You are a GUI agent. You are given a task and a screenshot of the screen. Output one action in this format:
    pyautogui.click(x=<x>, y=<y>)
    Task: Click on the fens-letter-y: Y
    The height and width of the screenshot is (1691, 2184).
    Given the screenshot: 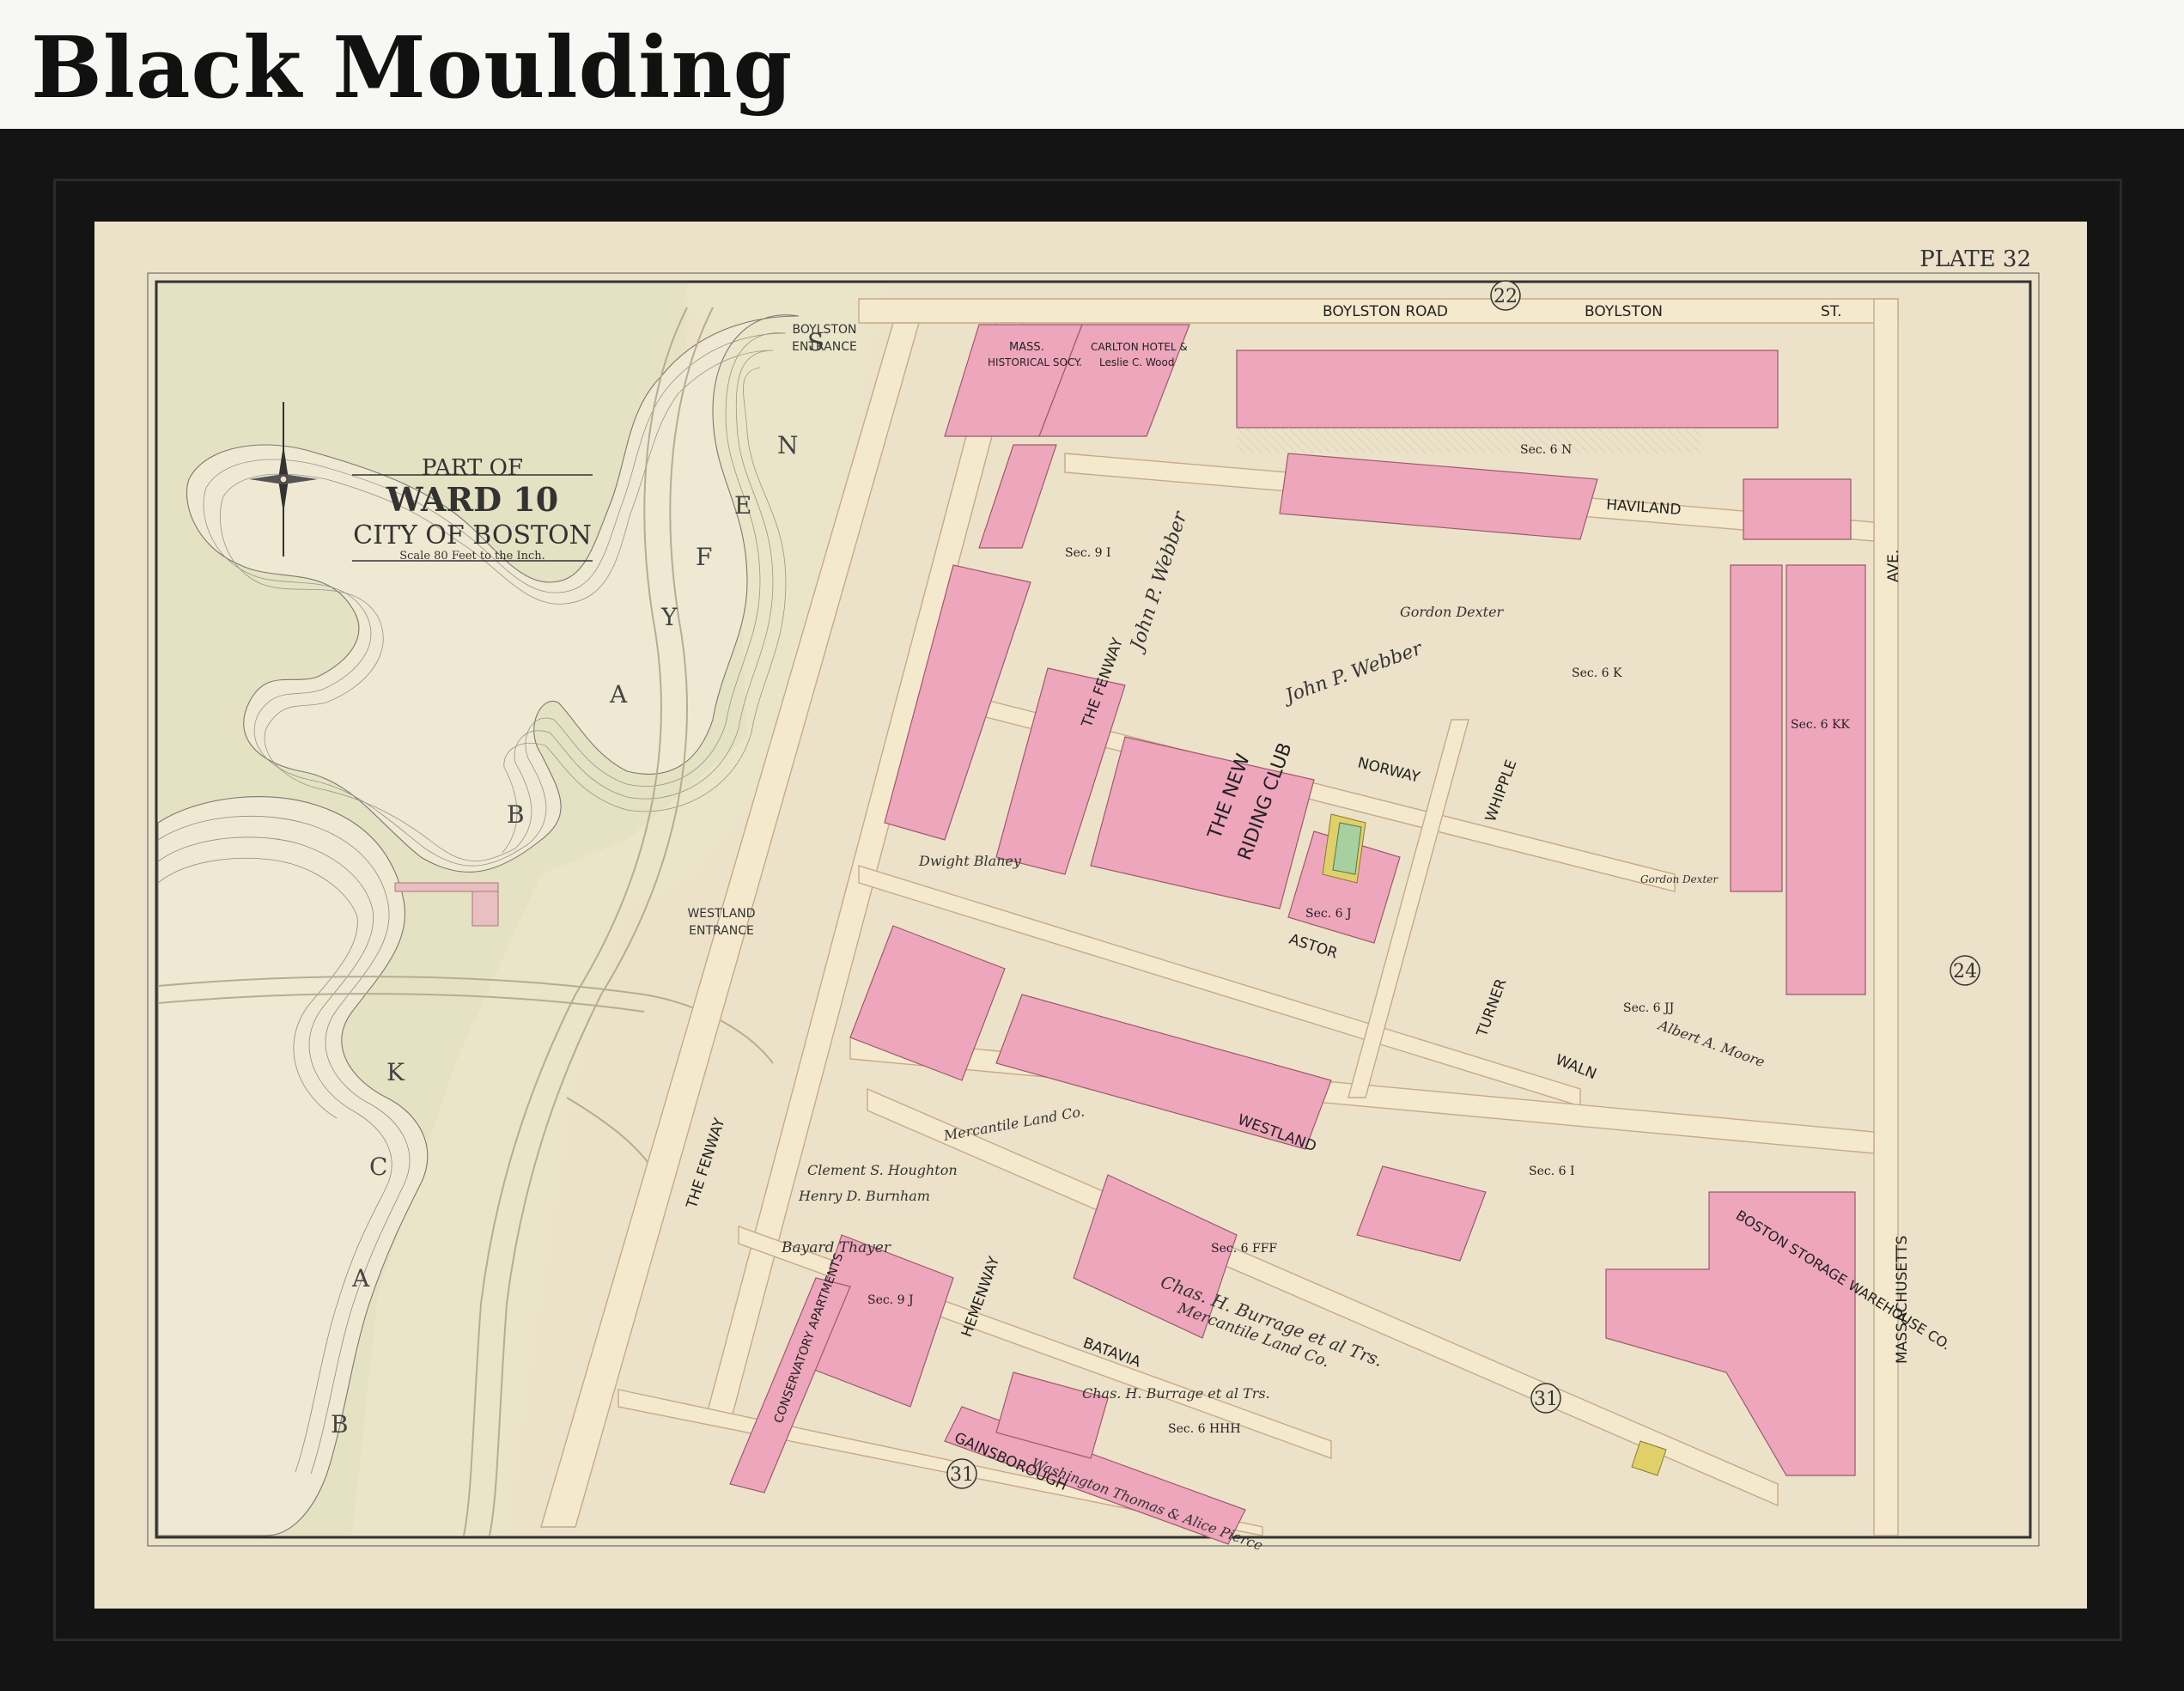 What is the action you would take?
    pyautogui.click(x=669, y=617)
    